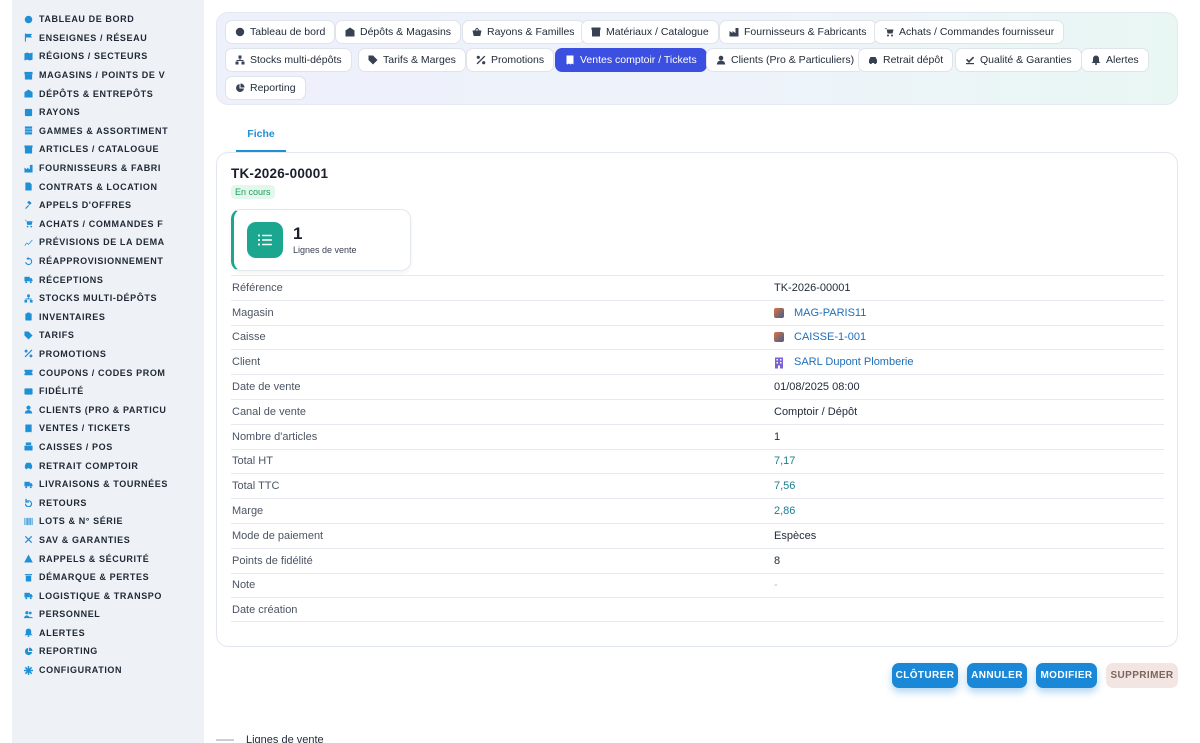  I want to click on nav-pill-stocks-multi-depots: Stocks multi-dépôts, so click(288, 60).